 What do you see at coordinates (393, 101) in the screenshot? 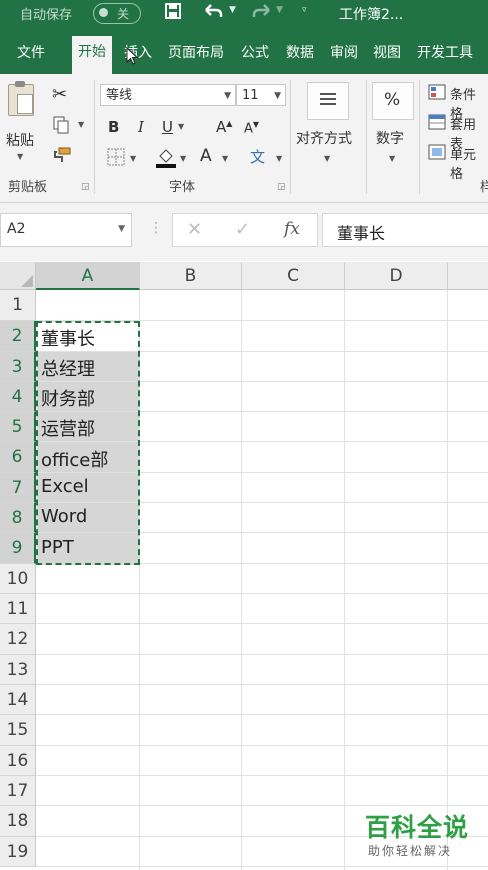
I see `number-format-button: %` at bounding box center [393, 101].